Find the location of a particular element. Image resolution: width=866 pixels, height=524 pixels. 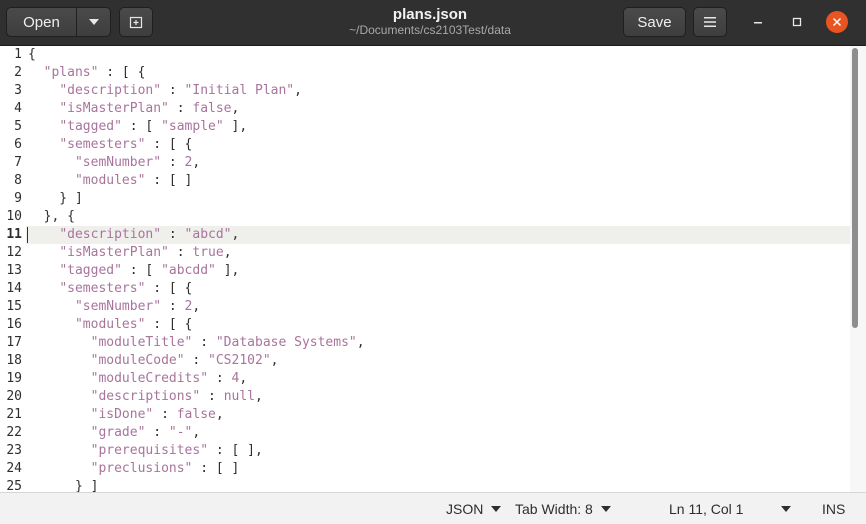

code-line: "description" : "Initial Plan", is located at coordinates (165, 91).